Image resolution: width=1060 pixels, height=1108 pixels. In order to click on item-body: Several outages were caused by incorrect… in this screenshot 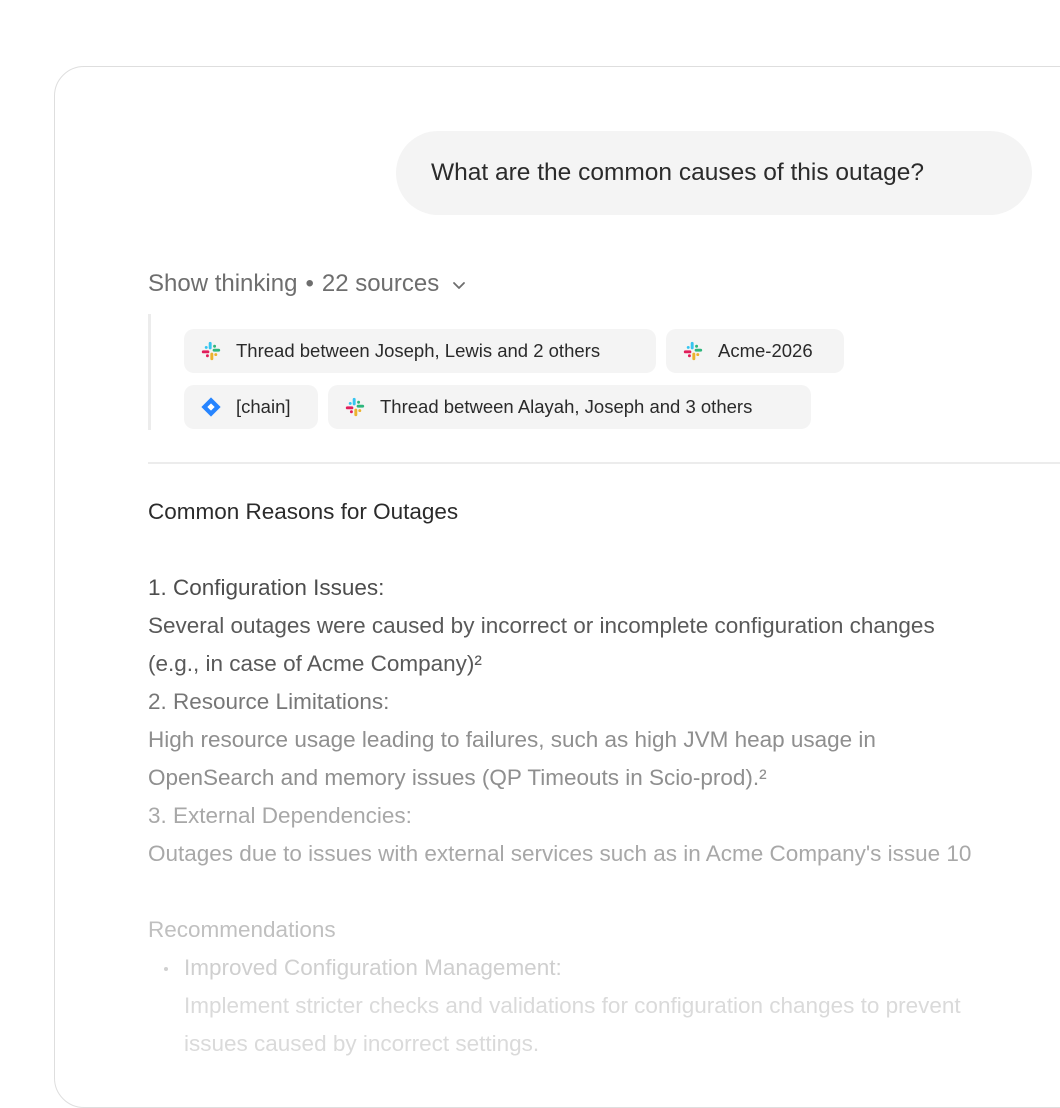, I will do `click(541, 625)`.